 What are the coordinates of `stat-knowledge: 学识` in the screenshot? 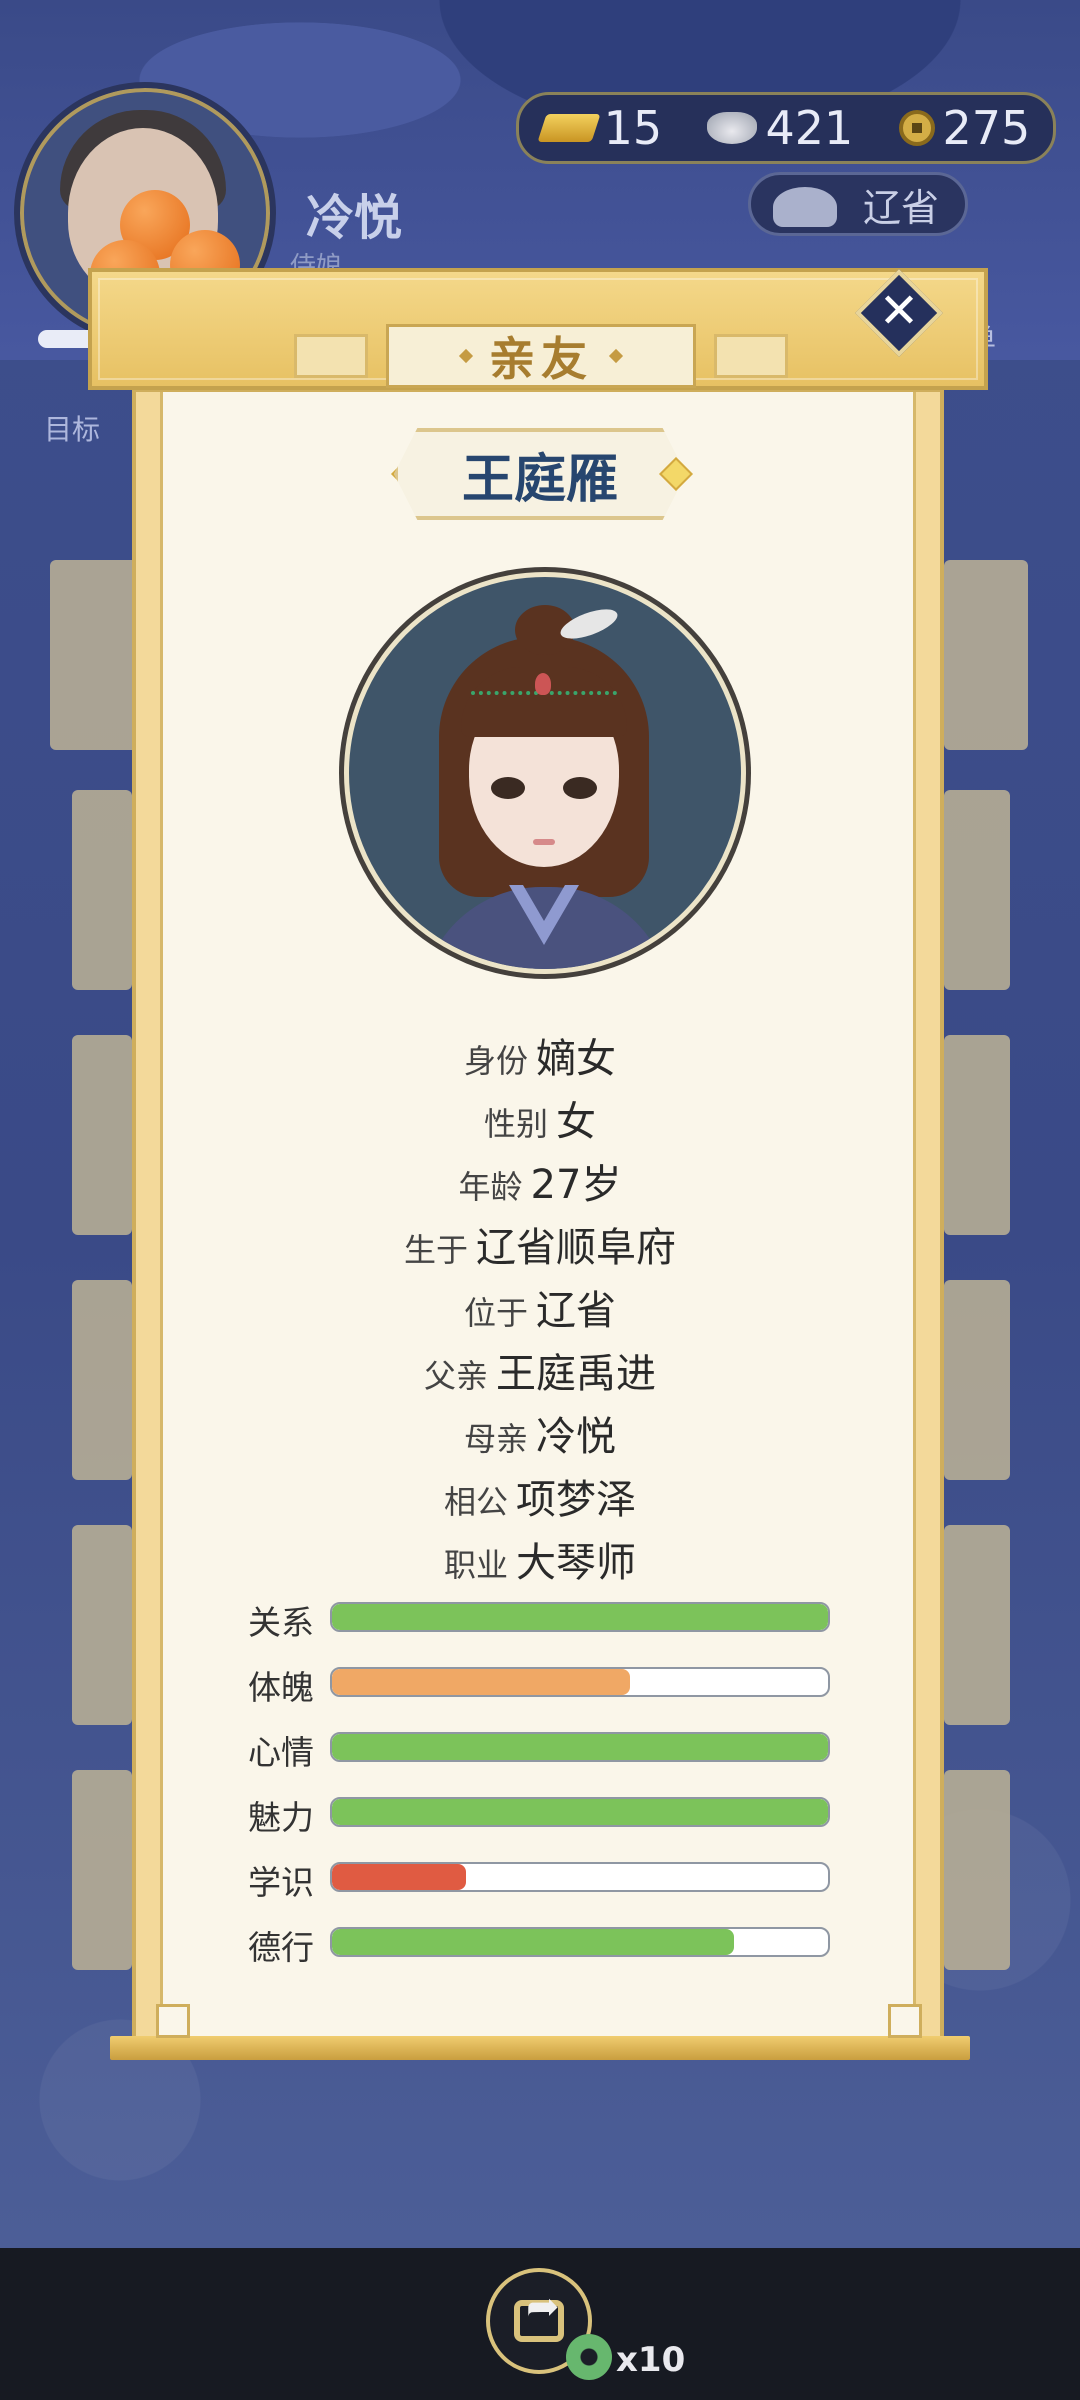 It's located at (540, 1882).